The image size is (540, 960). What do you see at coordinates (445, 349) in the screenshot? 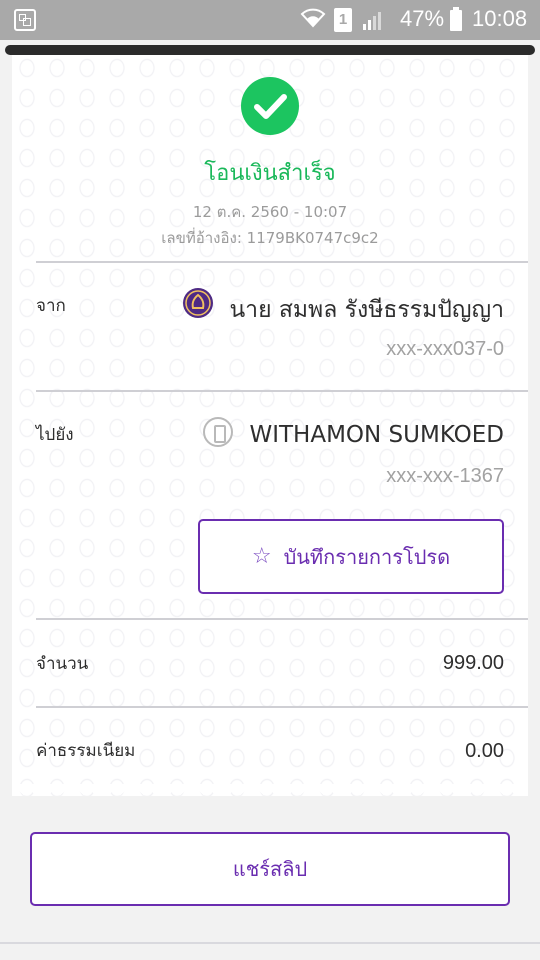
I see `sender-account: xxx-xxx037-0` at bounding box center [445, 349].